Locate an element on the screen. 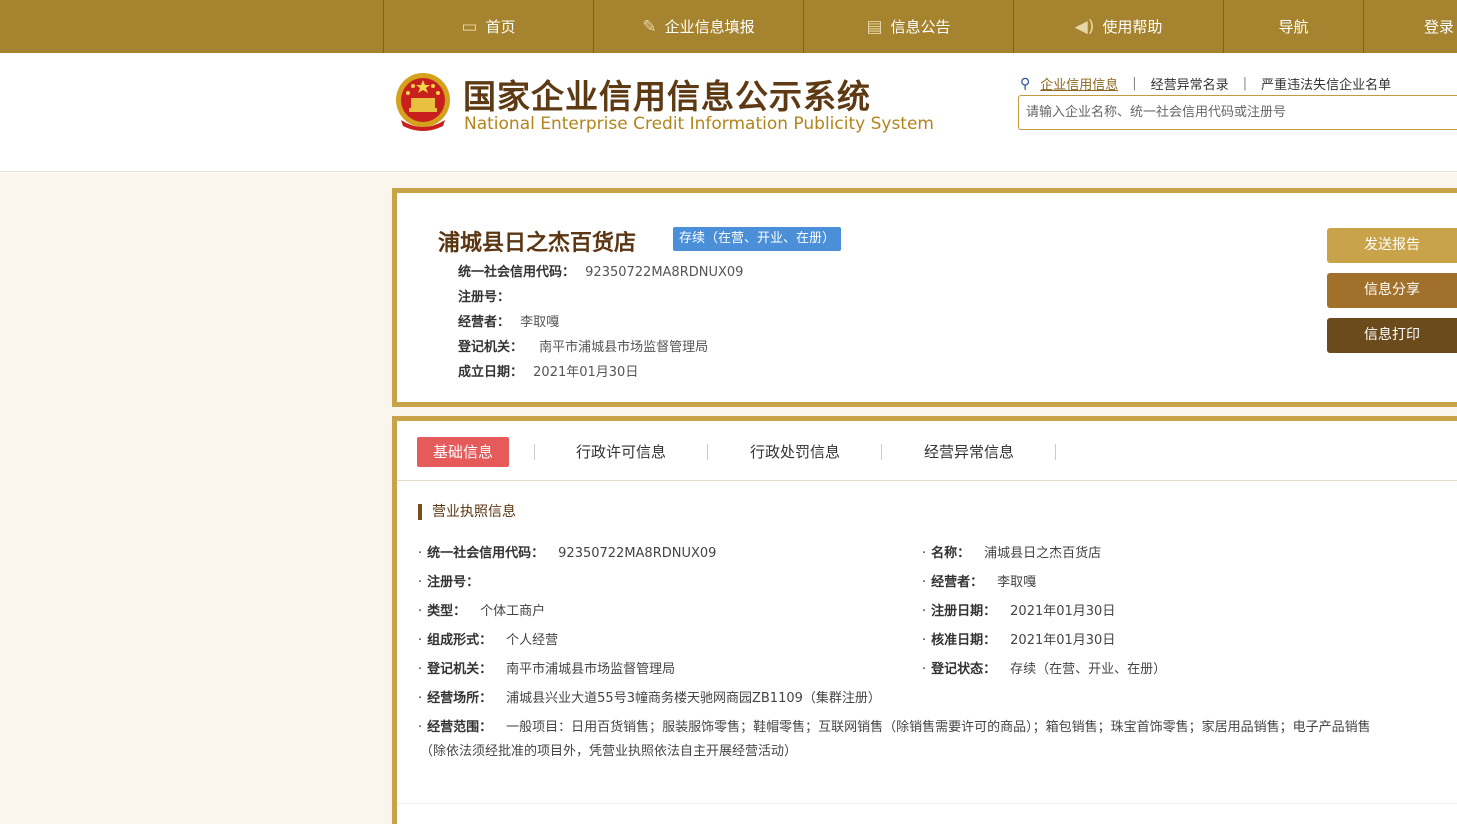  summary-label: 注册号： is located at coordinates (484, 297).